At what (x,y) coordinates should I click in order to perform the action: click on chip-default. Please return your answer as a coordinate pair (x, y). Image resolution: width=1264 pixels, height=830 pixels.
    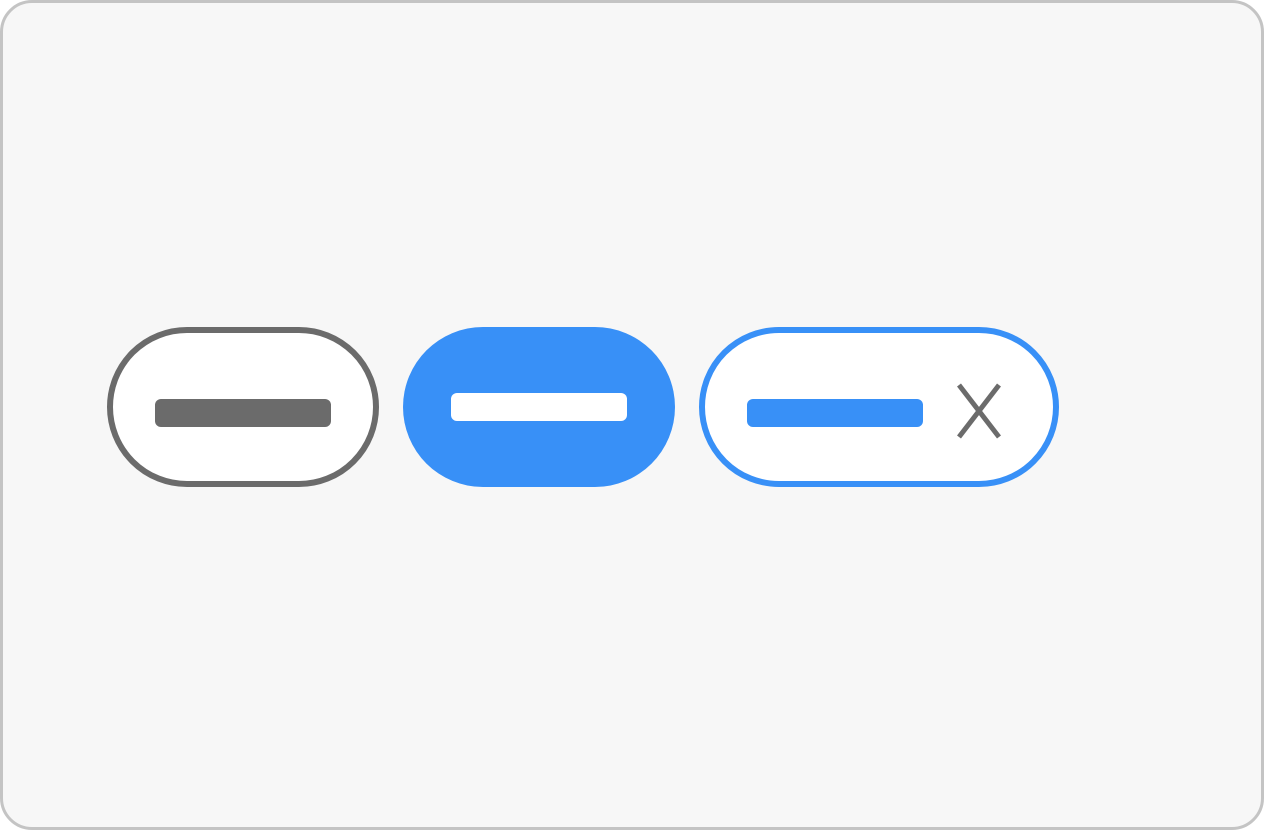
    Looking at the image, I should click on (243, 407).